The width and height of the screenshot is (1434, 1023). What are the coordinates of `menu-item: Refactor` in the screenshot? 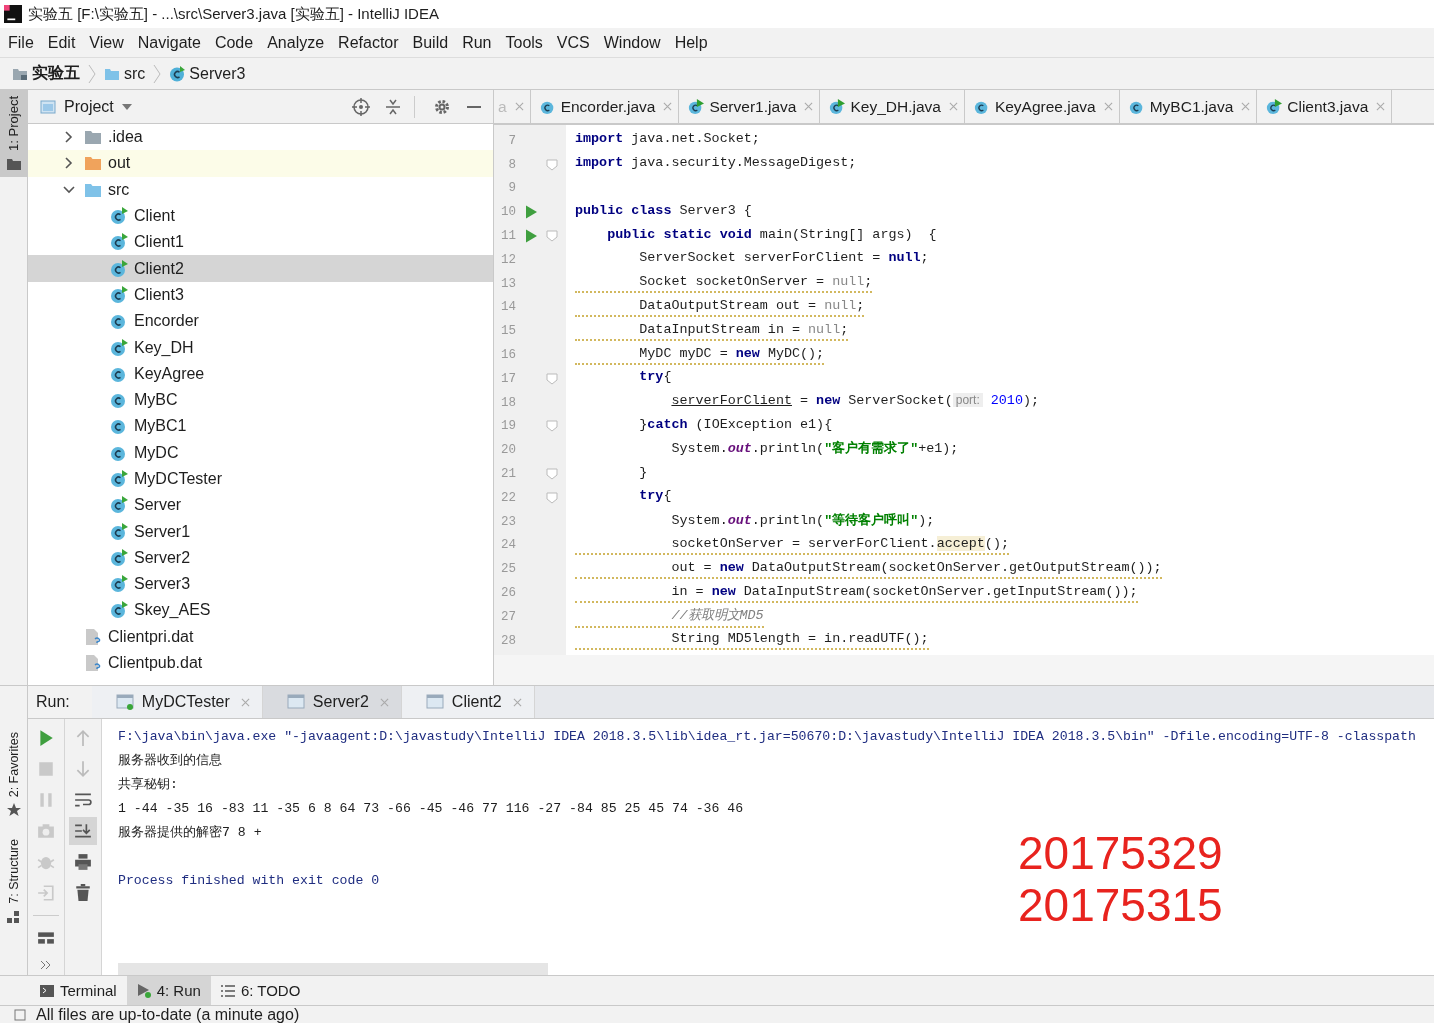 It's located at (368, 42).